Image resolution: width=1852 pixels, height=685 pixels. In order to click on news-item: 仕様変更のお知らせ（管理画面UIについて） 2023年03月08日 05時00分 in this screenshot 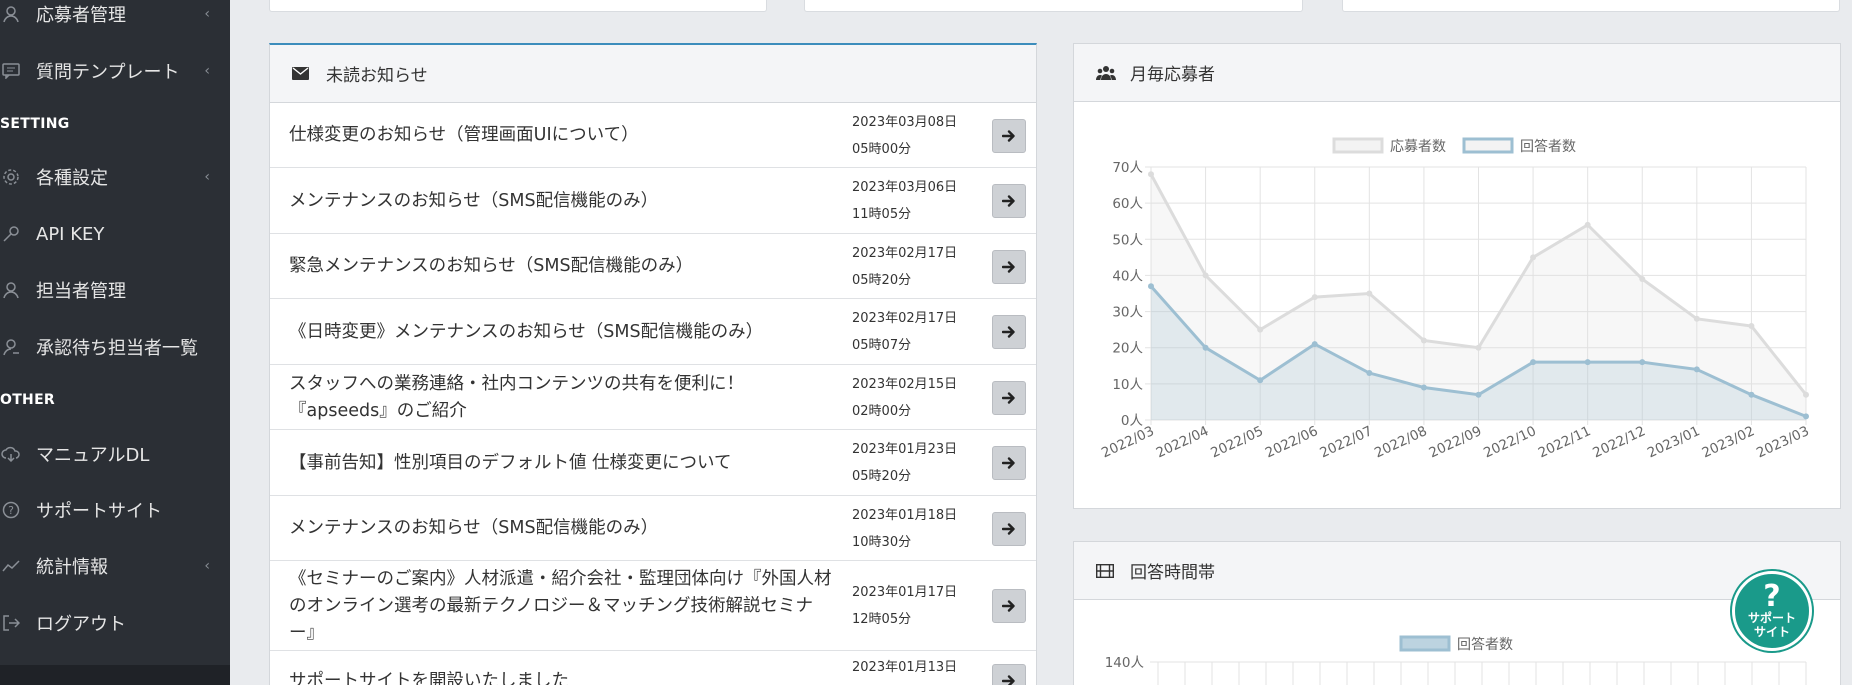, I will do `click(653, 135)`.